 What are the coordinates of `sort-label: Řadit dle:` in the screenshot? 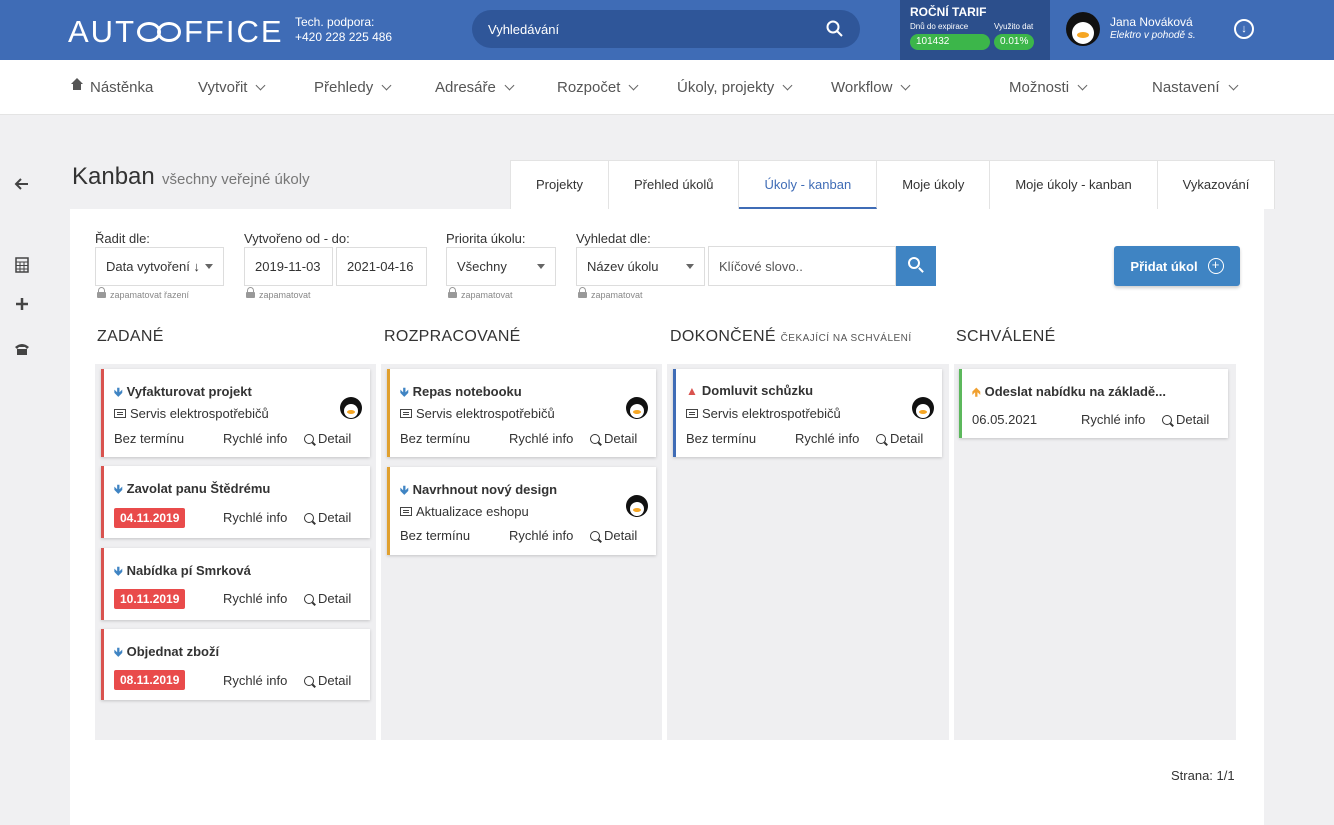 It's located at (122, 238).